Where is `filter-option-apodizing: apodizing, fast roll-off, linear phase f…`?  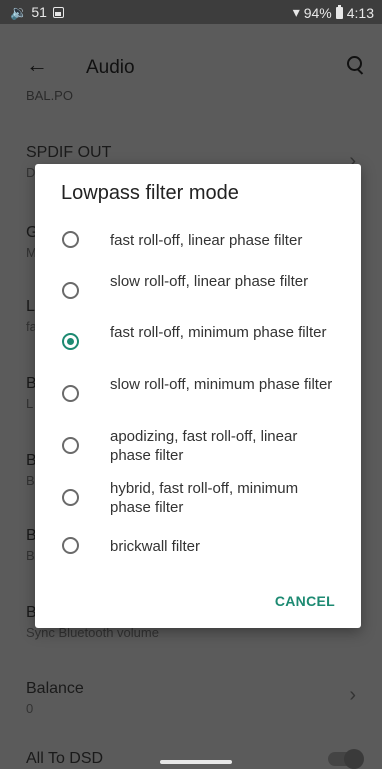 filter-option-apodizing: apodizing, fast roll-off, linear phase f… is located at coordinates (198, 449).